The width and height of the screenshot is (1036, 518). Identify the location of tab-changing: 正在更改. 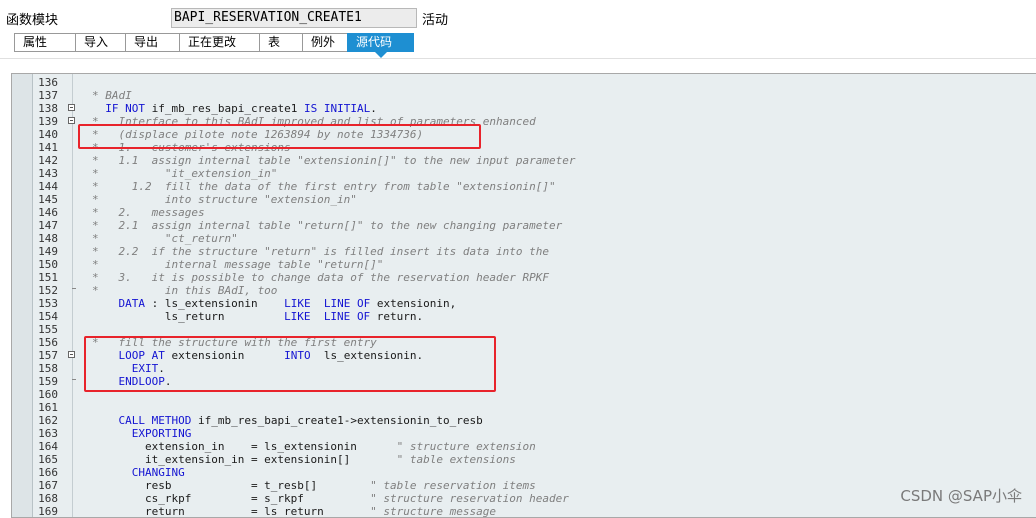
(219, 42).